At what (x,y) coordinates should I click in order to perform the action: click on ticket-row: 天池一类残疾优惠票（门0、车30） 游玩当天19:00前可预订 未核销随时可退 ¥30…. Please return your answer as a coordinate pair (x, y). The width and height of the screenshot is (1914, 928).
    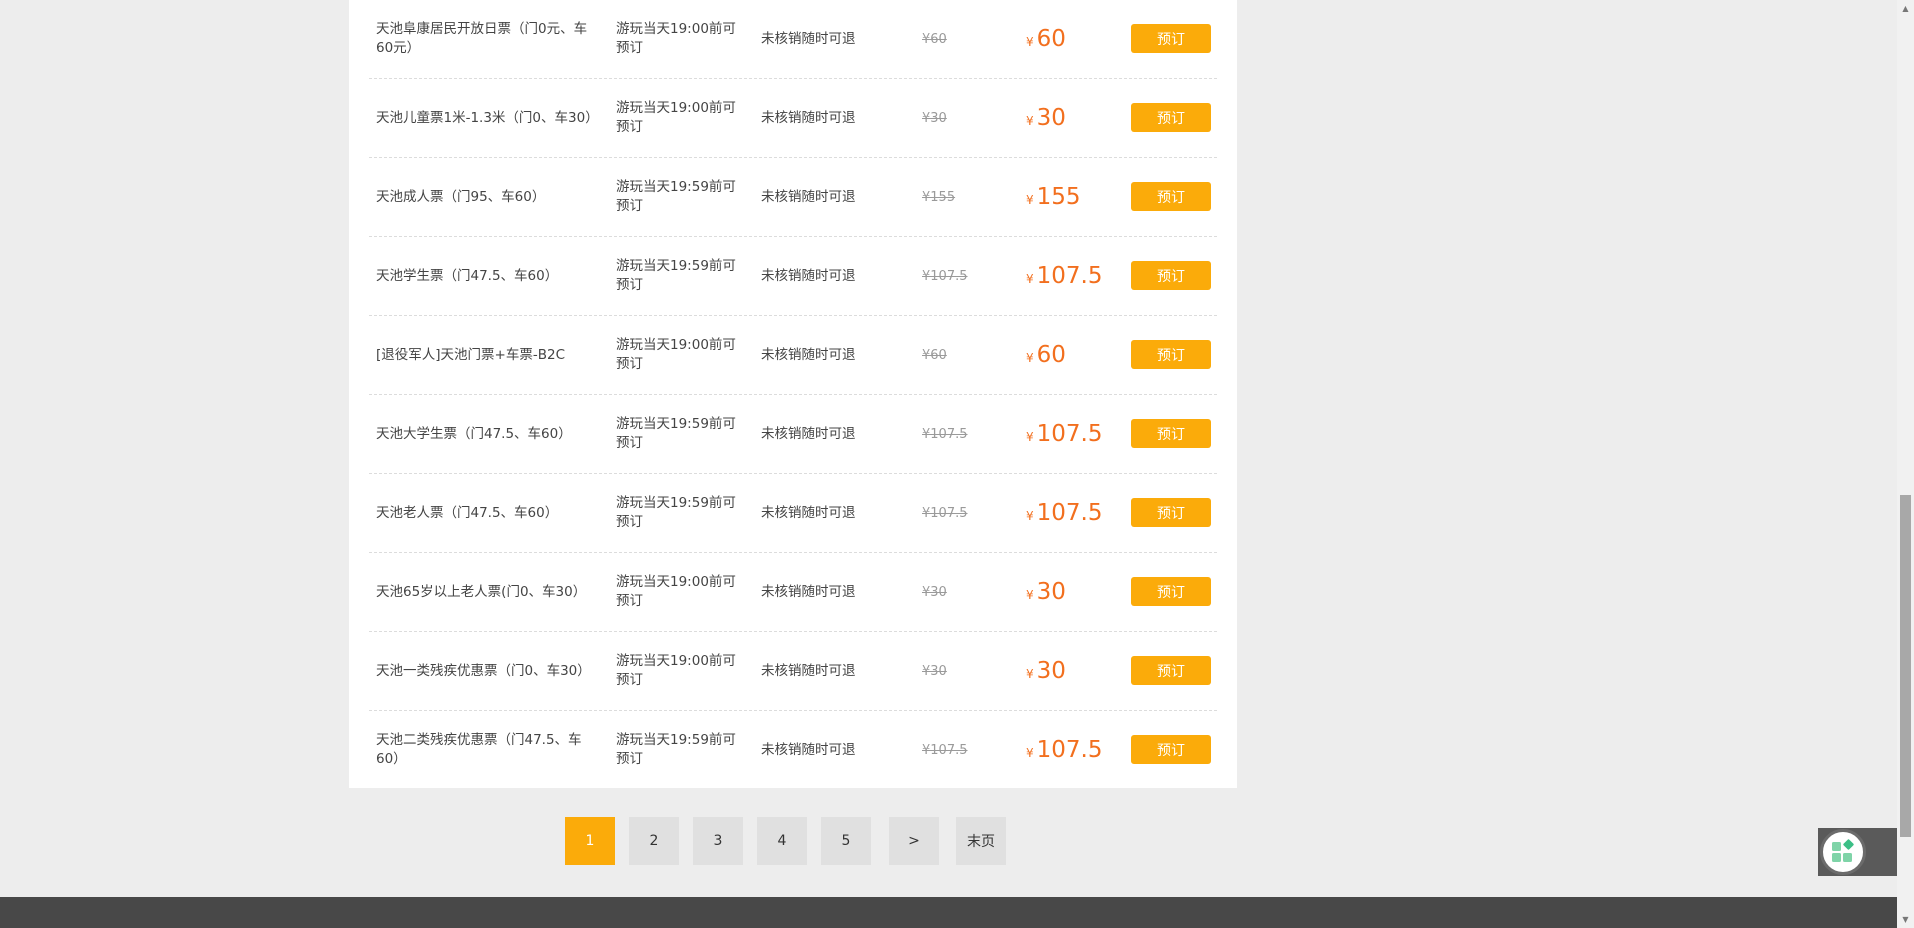
    Looking at the image, I should click on (793, 671).